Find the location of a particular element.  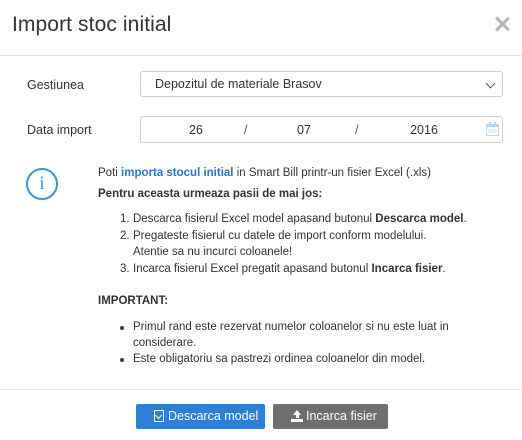

step-number: 2. is located at coordinates (125, 236).